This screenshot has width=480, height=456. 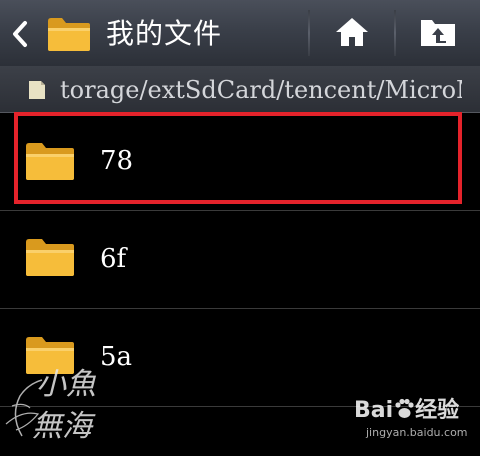 I want to click on home-icon, so click(x=352, y=34).